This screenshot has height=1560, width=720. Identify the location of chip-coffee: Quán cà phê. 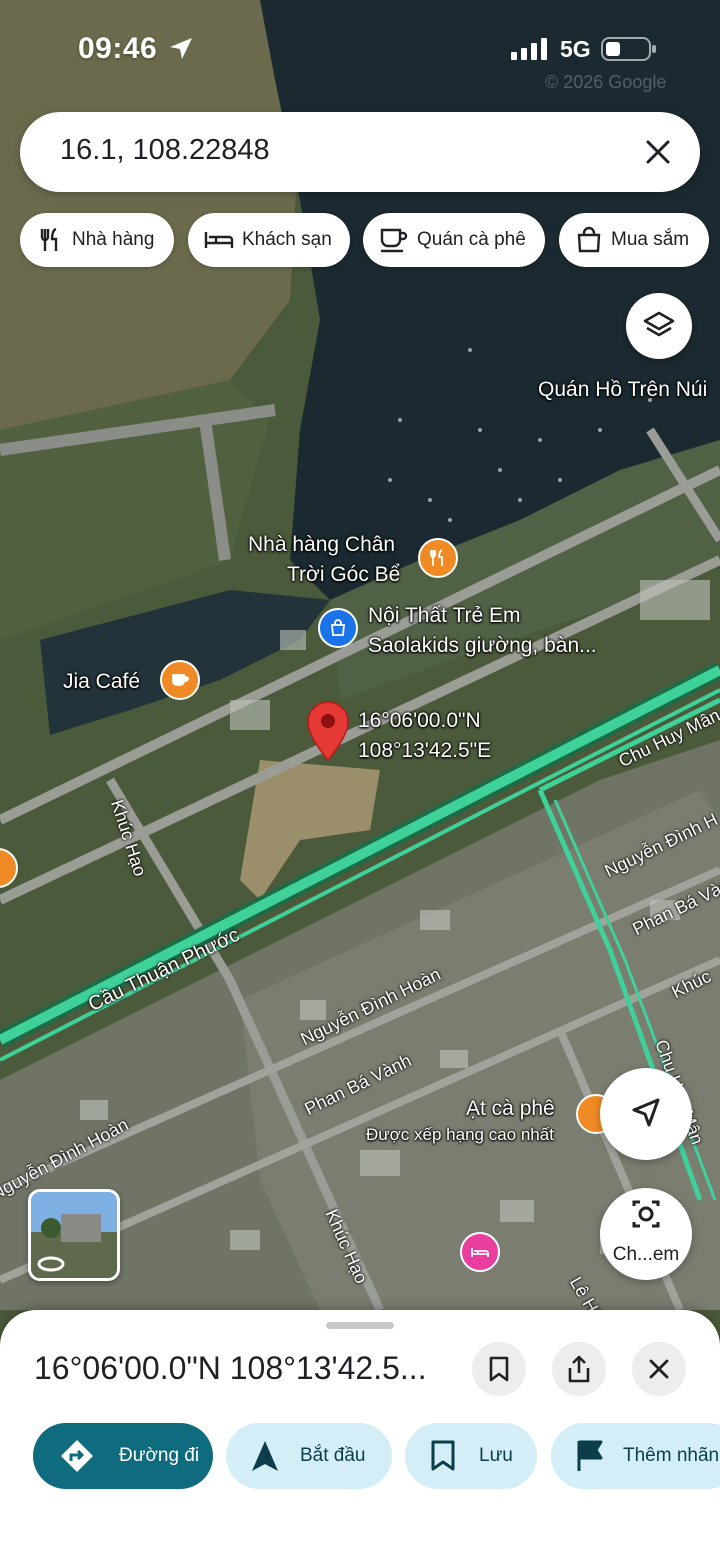
(454, 240).